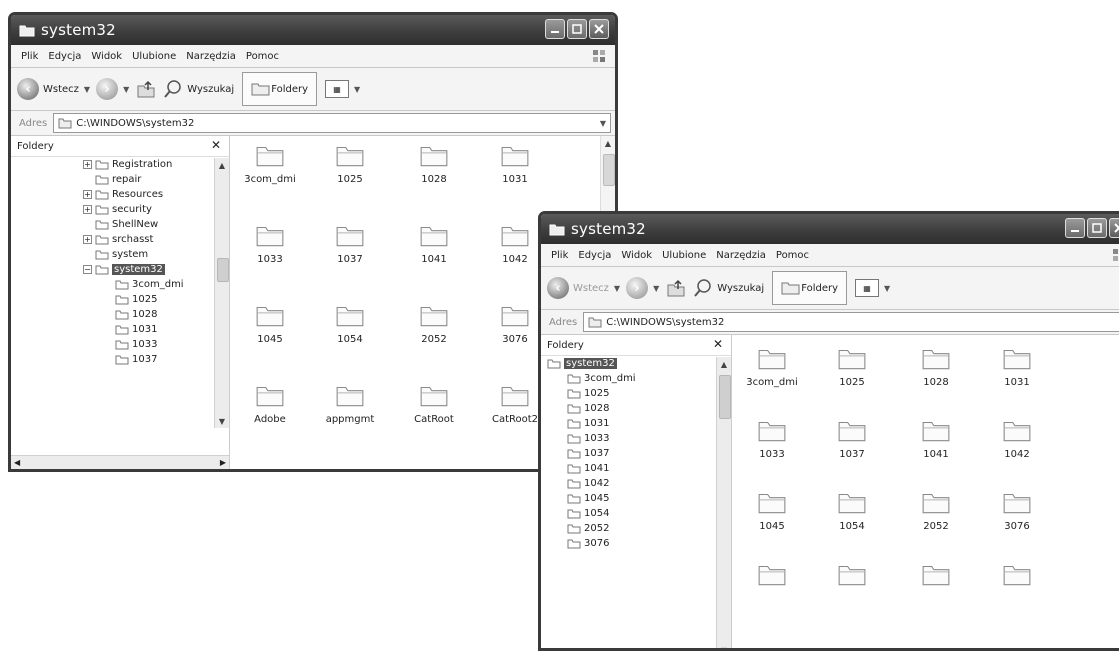 The image size is (1119, 651). What do you see at coordinates (270, 403) in the screenshot?
I see `file-item: Adobe` at bounding box center [270, 403].